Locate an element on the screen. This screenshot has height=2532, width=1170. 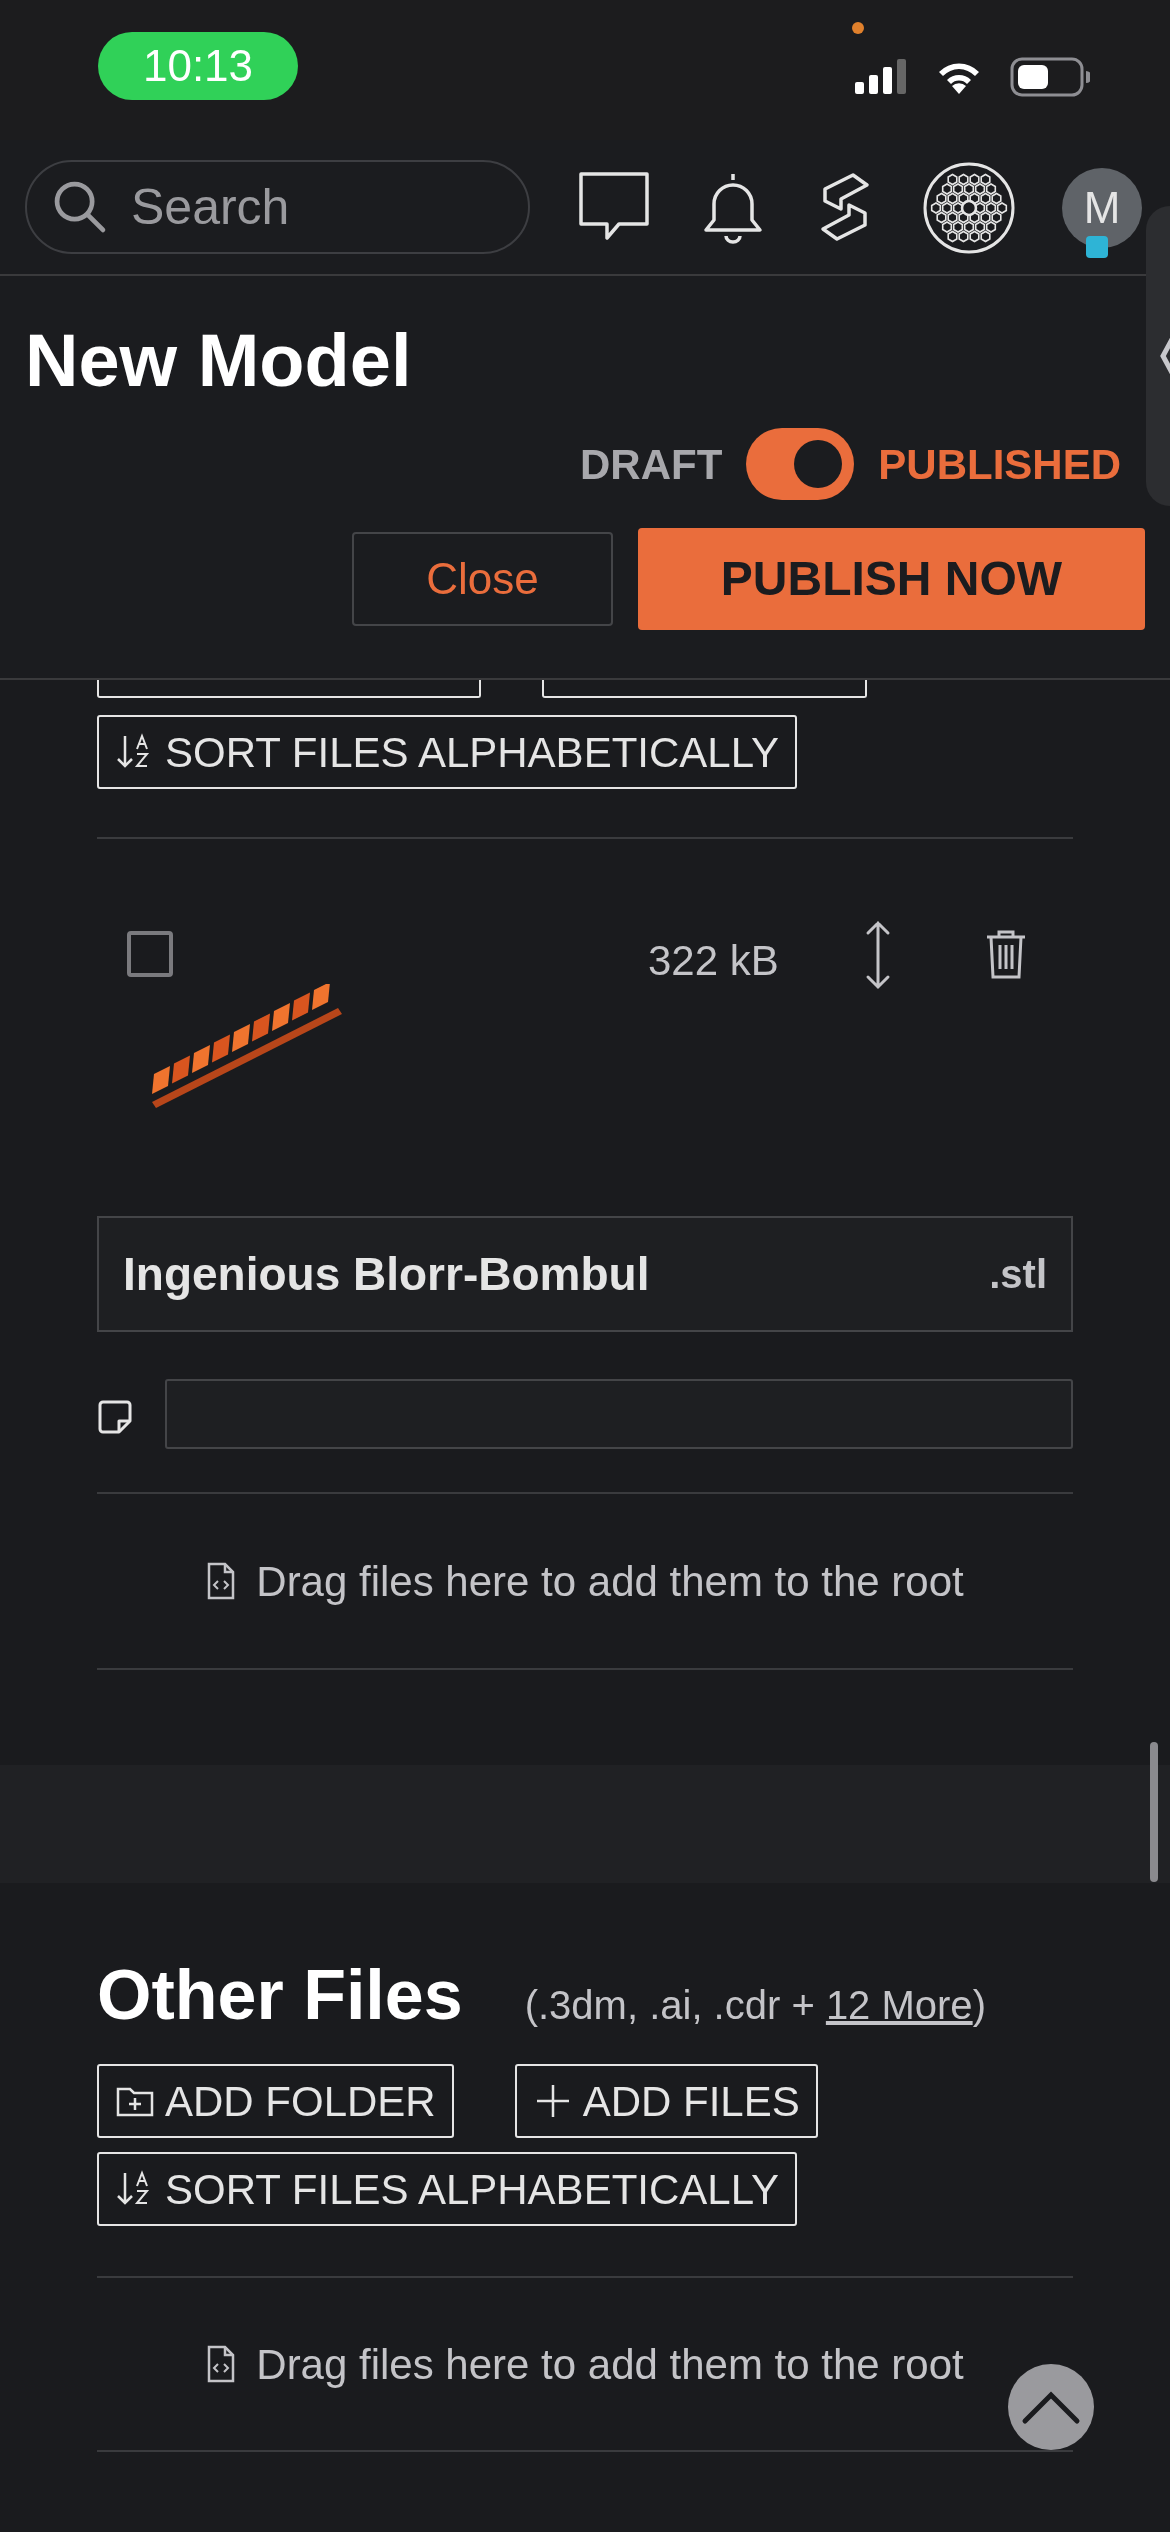
chevron-up-icon is located at coordinates (1051, 2407).